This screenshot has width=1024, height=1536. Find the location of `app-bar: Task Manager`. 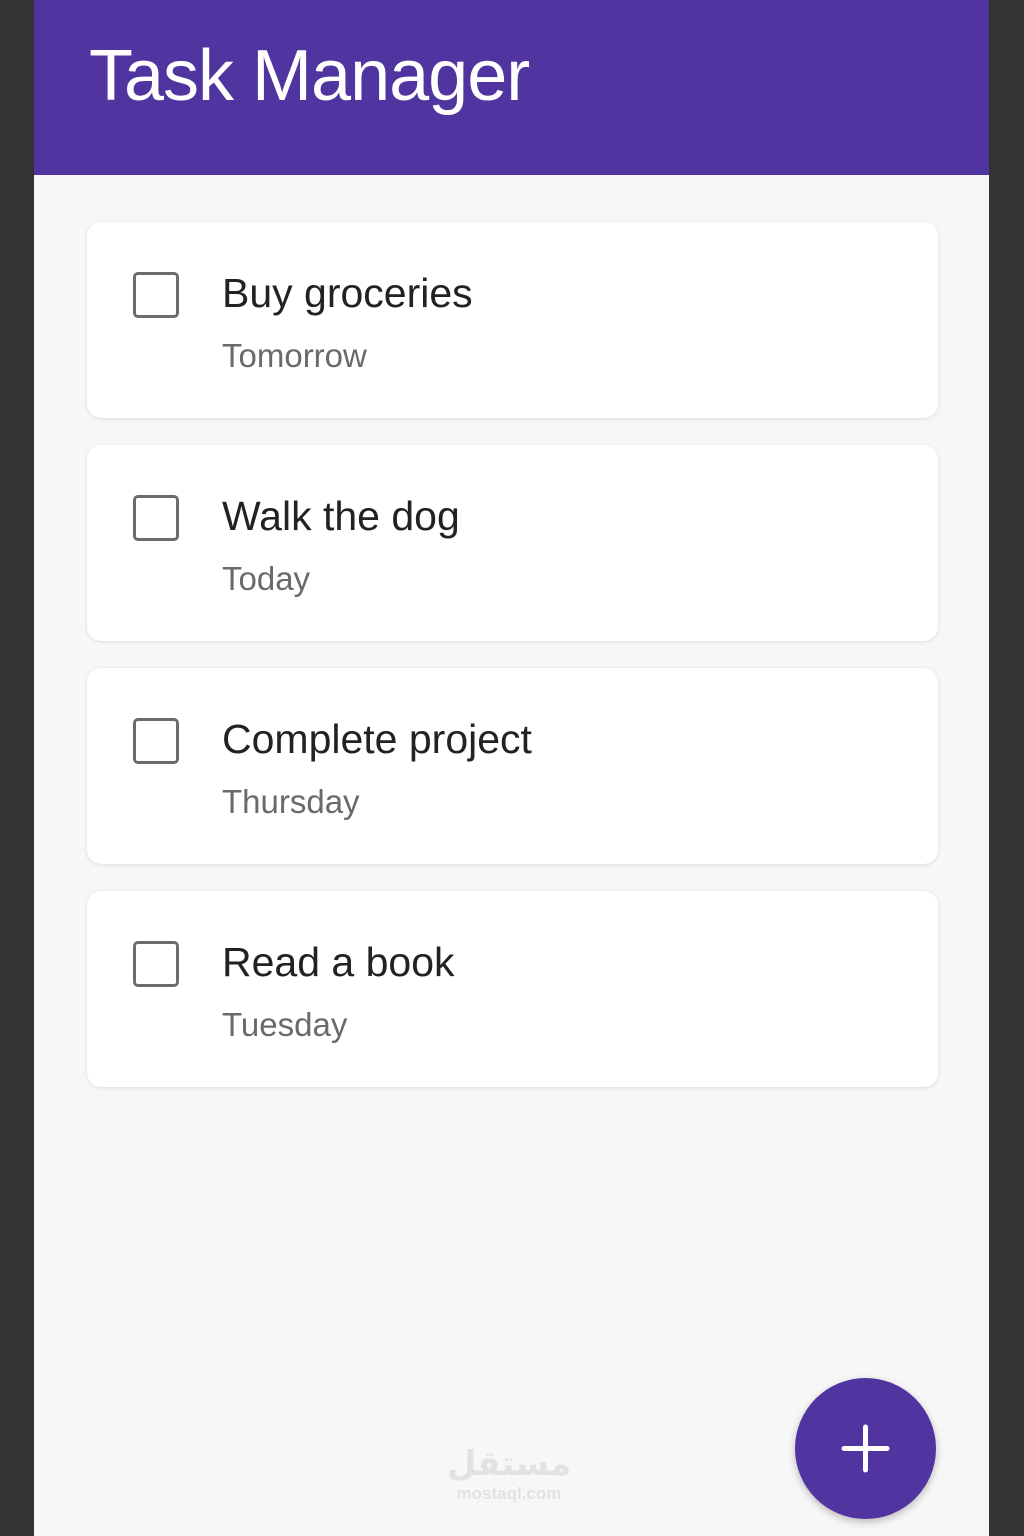

app-bar: Task Manager is located at coordinates (511, 87).